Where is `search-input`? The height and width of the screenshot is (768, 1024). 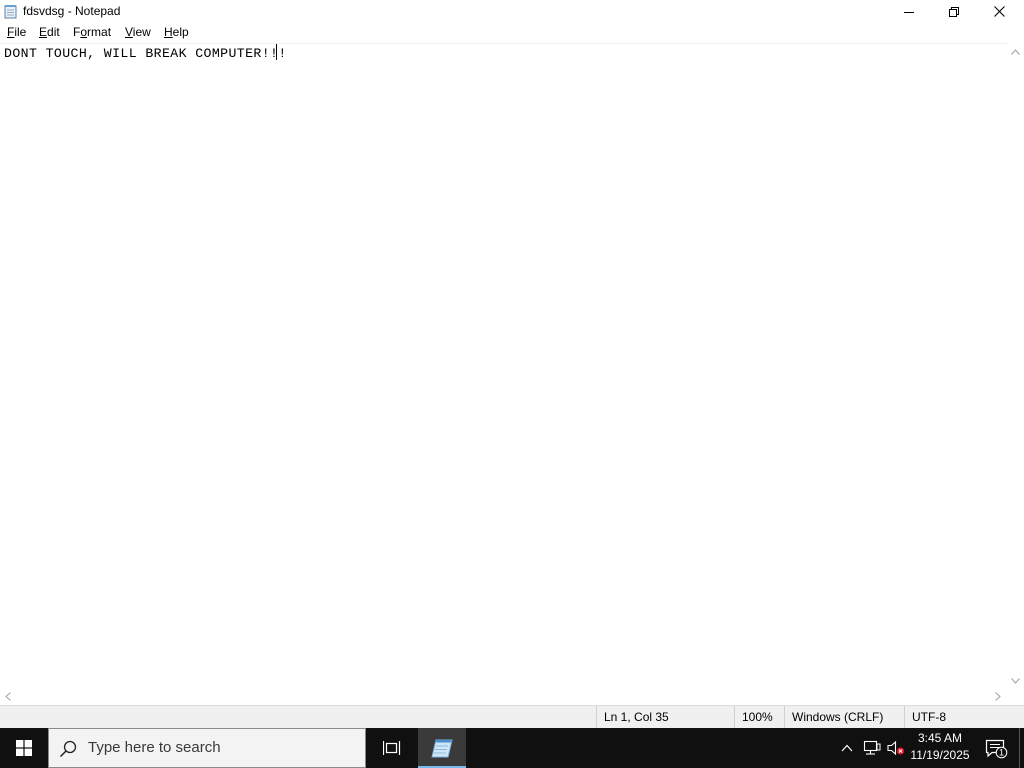
search-input is located at coordinates (223, 748).